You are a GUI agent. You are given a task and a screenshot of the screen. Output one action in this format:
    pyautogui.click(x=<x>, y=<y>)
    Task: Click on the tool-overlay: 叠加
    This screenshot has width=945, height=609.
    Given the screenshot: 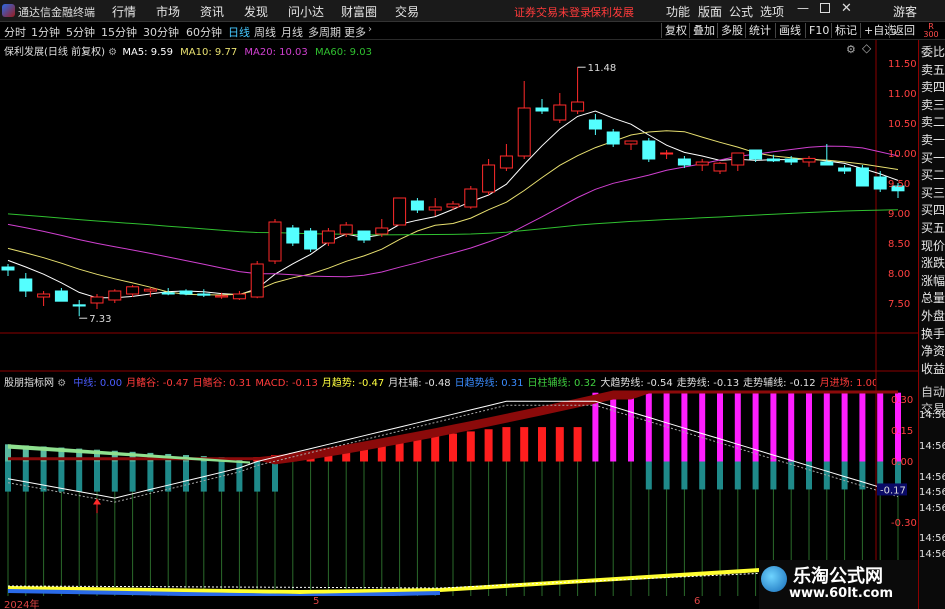 What is the action you would take?
    pyautogui.click(x=703, y=30)
    